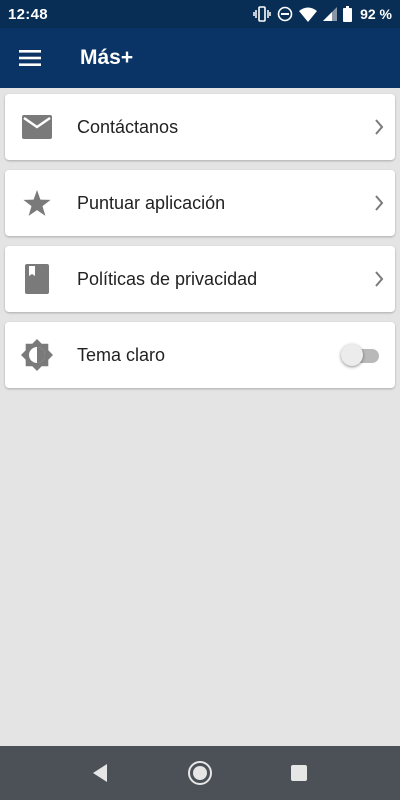 This screenshot has height=800, width=400. I want to click on book-icon, so click(37, 279).